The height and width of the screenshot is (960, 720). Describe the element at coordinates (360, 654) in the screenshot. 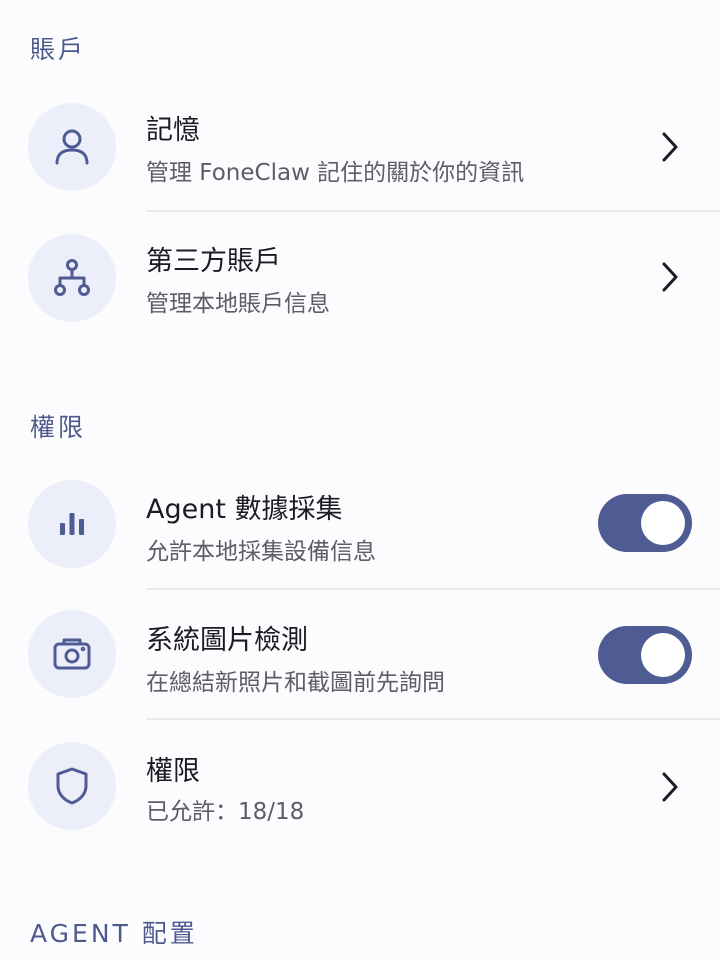

I see `system-image-detection-row: 系統圖片檢測 在總結新照片和截圖前先詢問` at that location.